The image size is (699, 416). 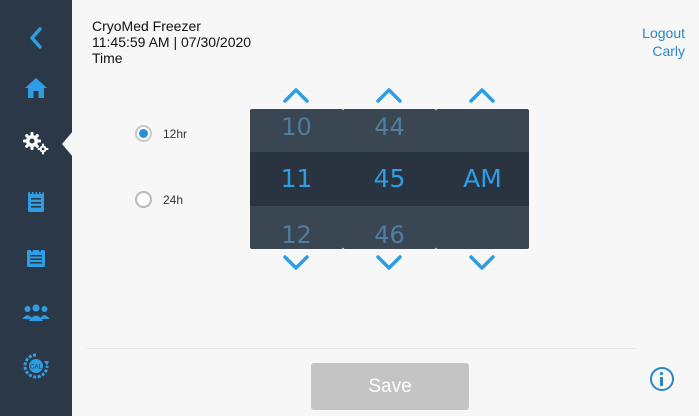 I want to click on svg-text: CAL, so click(x=36, y=368).